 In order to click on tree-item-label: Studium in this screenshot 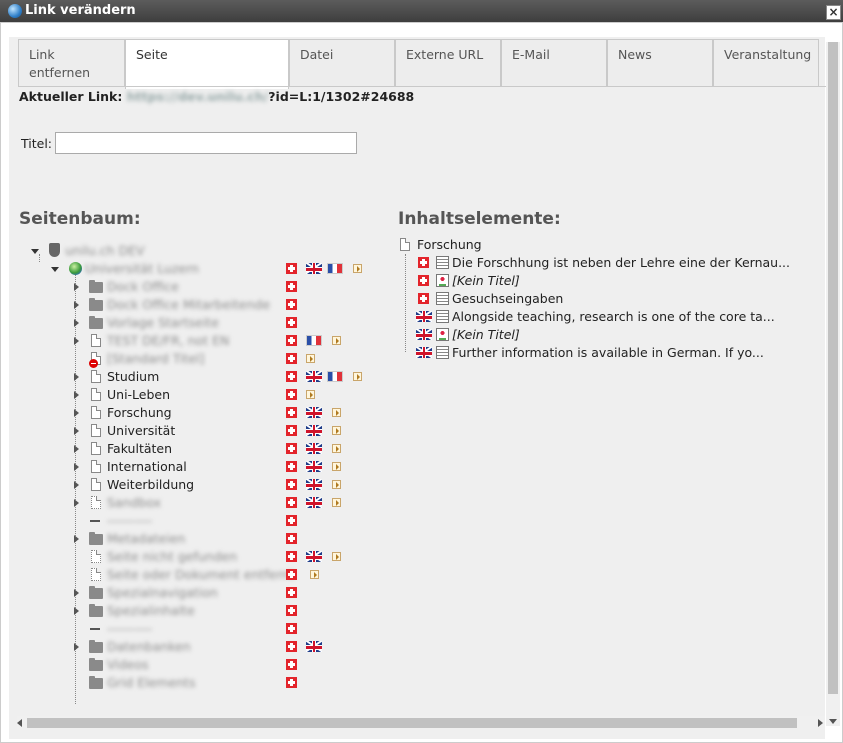, I will do `click(133, 377)`.